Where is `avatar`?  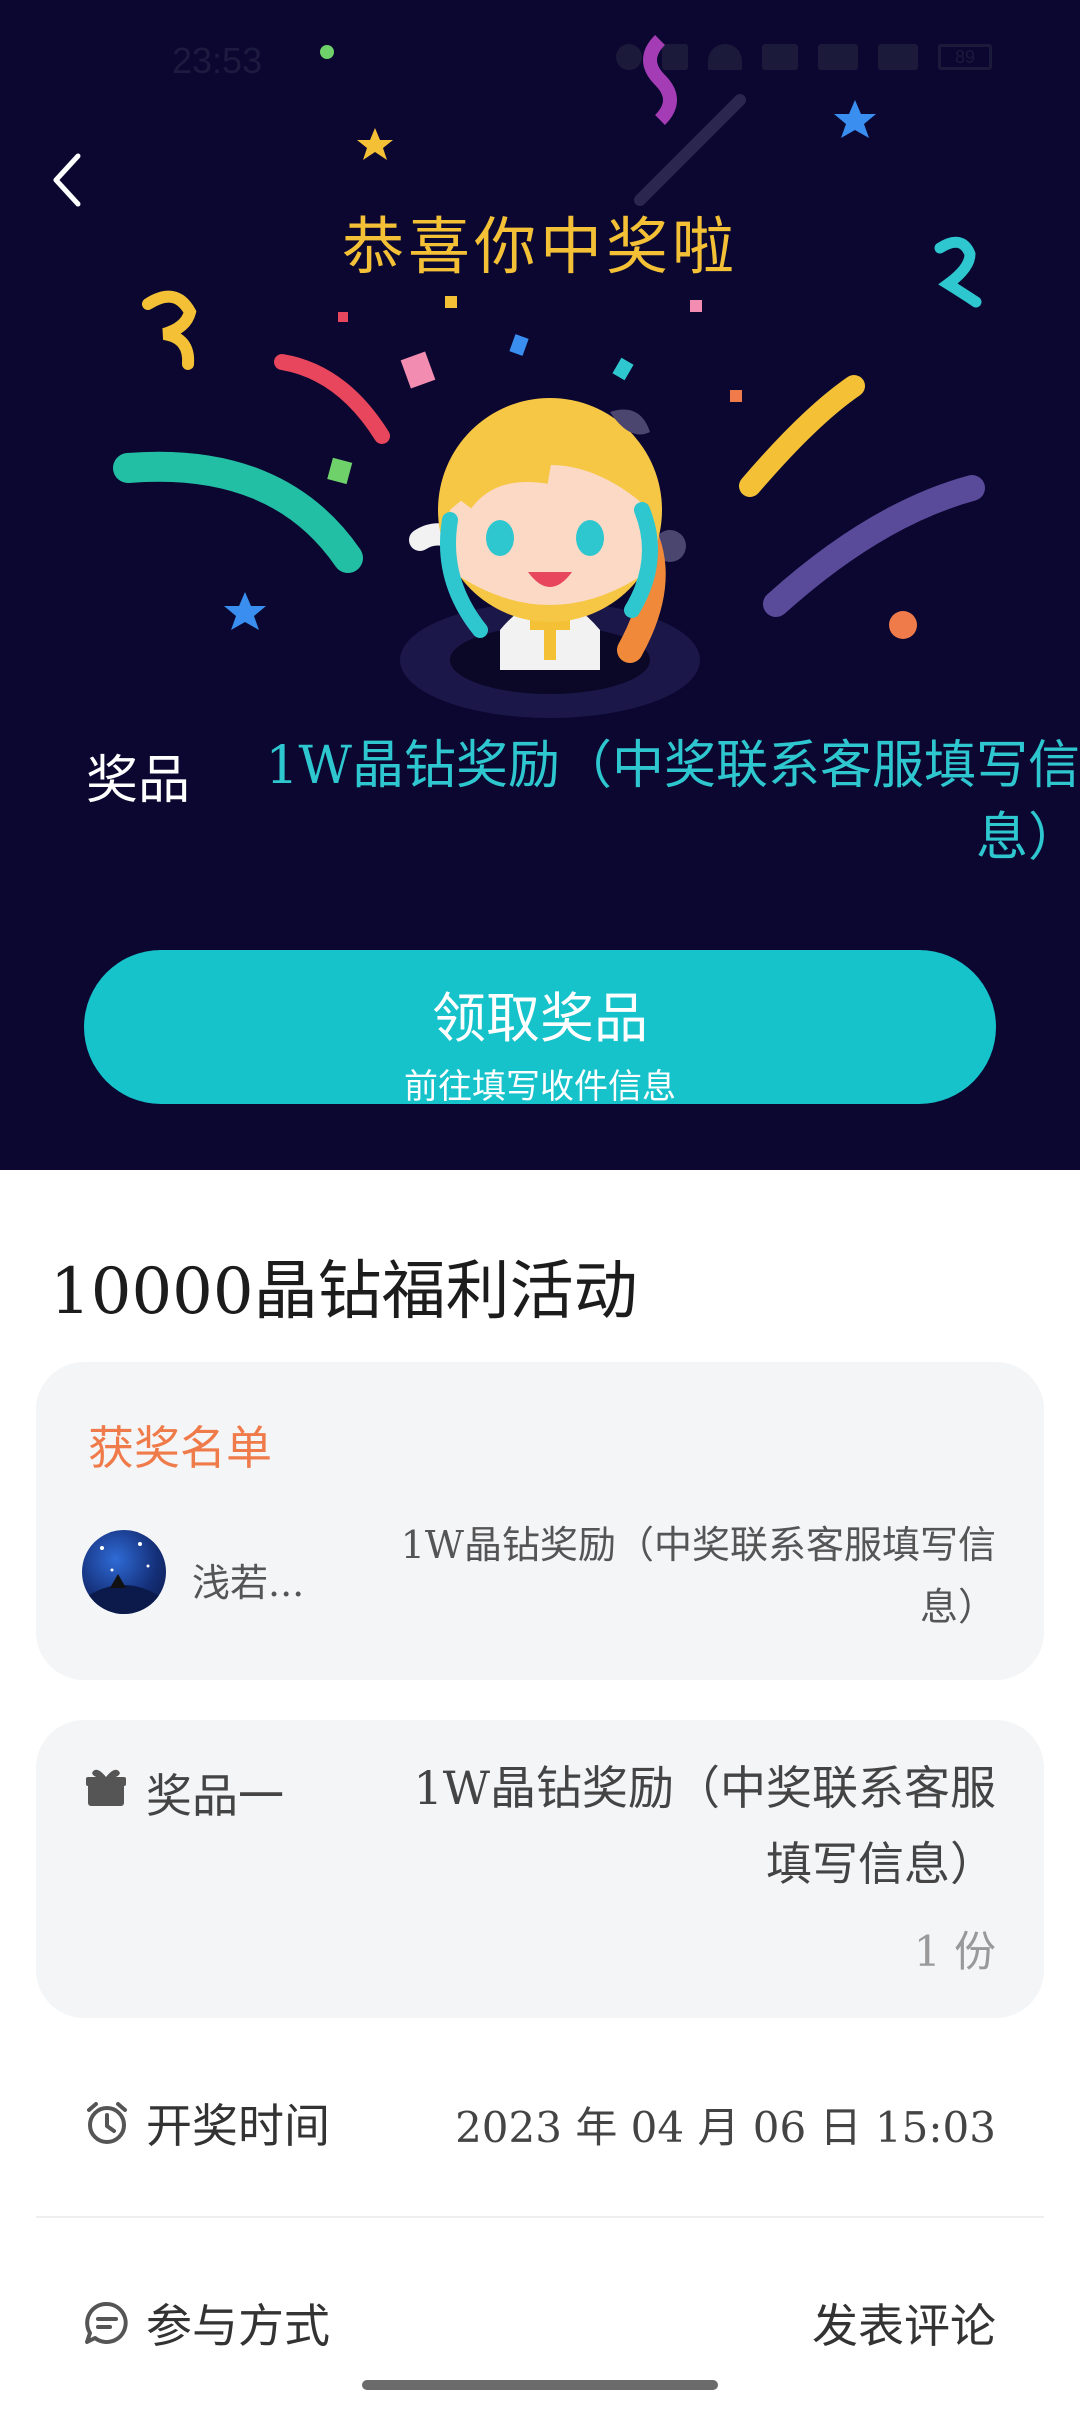
avatar is located at coordinates (124, 1572).